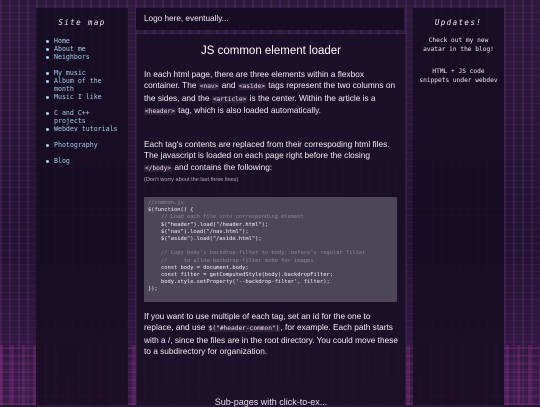  Describe the element at coordinates (222, 166) in the screenshot. I see `text: and contains the following:` at that location.